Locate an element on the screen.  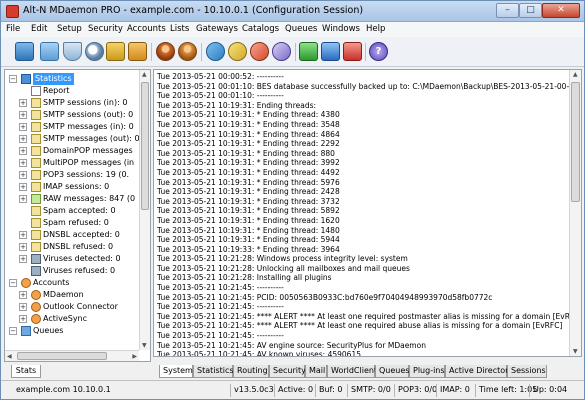
tab-plug-ins: Plug-ins is located at coordinates (427, 371).